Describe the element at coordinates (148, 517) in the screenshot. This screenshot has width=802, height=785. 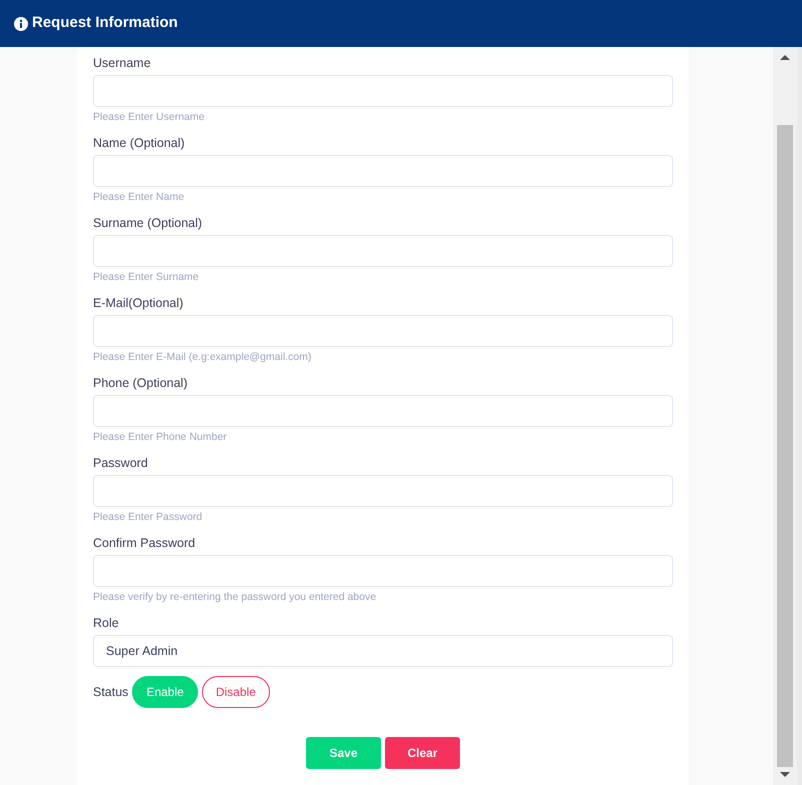
I see `help-text: Please Enter Password` at that location.